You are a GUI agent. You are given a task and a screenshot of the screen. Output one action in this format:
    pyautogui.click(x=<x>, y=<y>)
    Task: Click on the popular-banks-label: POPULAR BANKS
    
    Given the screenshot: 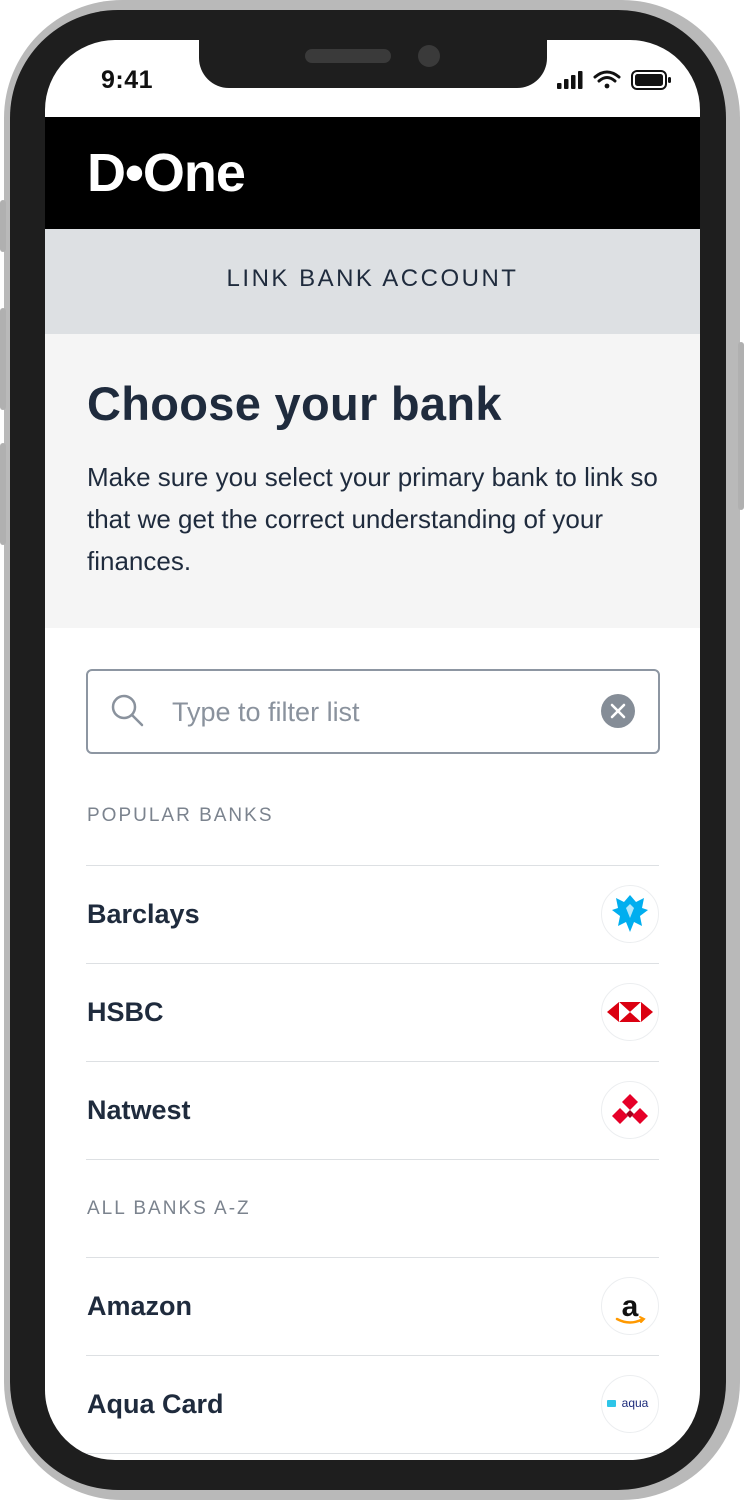 What is the action you would take?
    pyautogui.click(x=180, y=815)
    